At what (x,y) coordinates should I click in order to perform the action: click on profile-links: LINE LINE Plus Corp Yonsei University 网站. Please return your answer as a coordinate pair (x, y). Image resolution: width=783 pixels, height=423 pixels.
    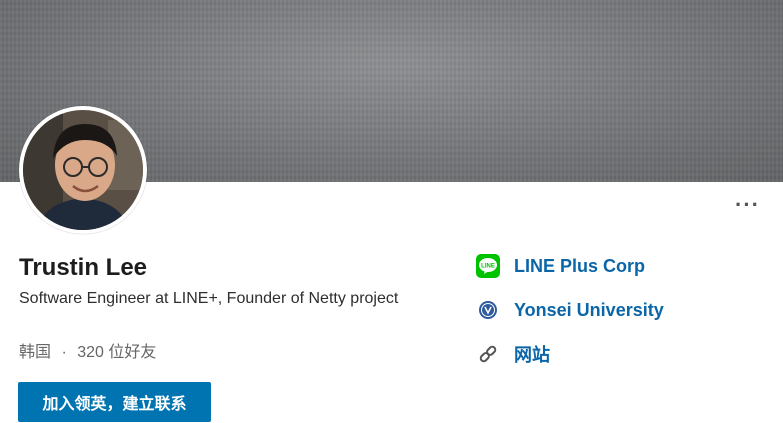
    Looking at the image, I should click on (570, 318).